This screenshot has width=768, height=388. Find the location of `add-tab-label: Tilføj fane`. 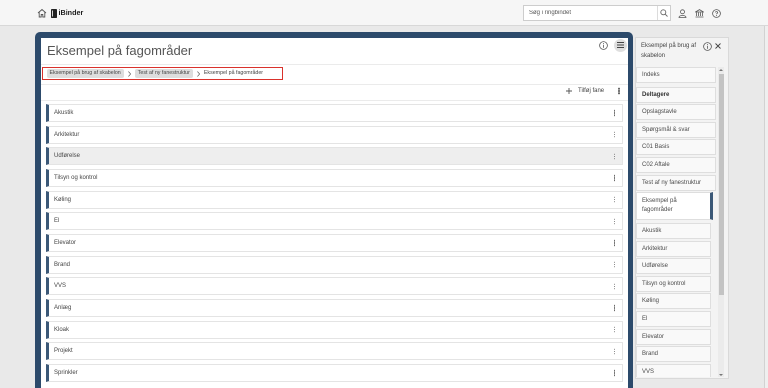

add-tab-label: Tilføj fane is located at coordinates (591, 91).